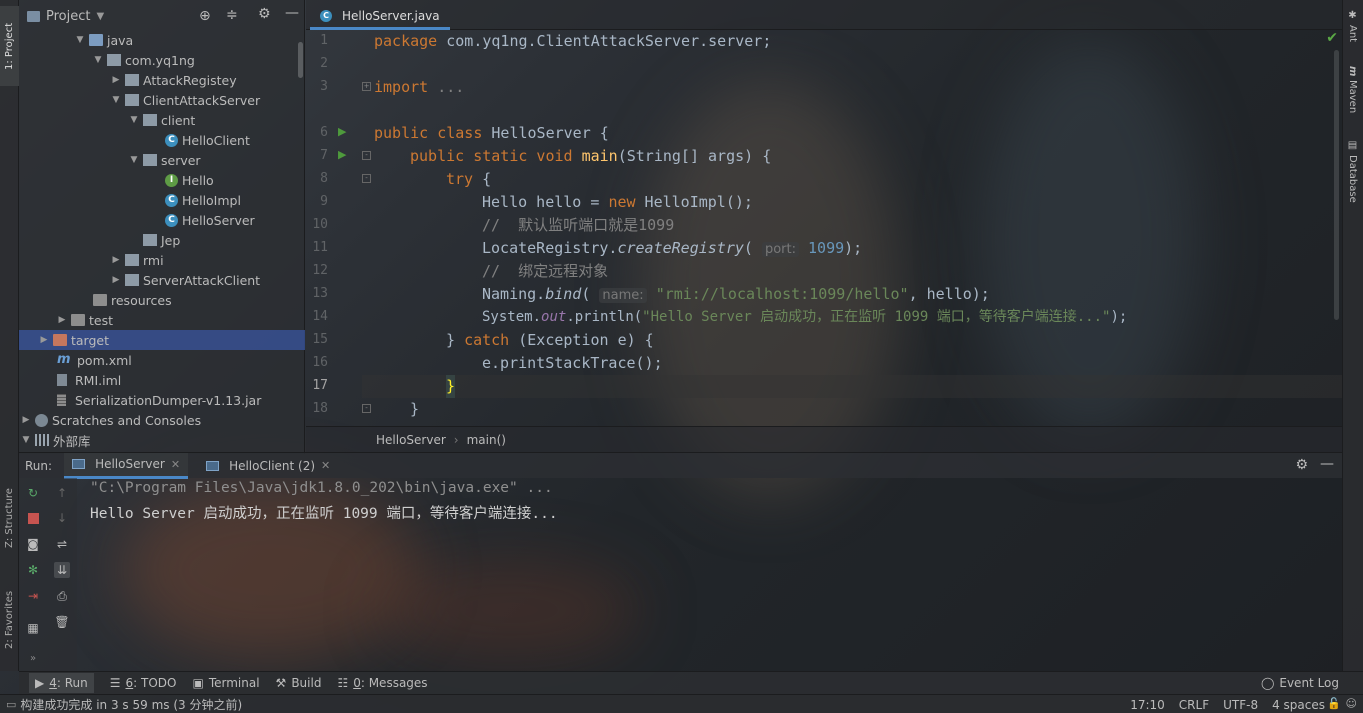  What do you see at coordinates (268, 466) in the screenshot?
I see `run-tab-helloclient: HelloClient (2) ✕` at bounding box center [268, 466].